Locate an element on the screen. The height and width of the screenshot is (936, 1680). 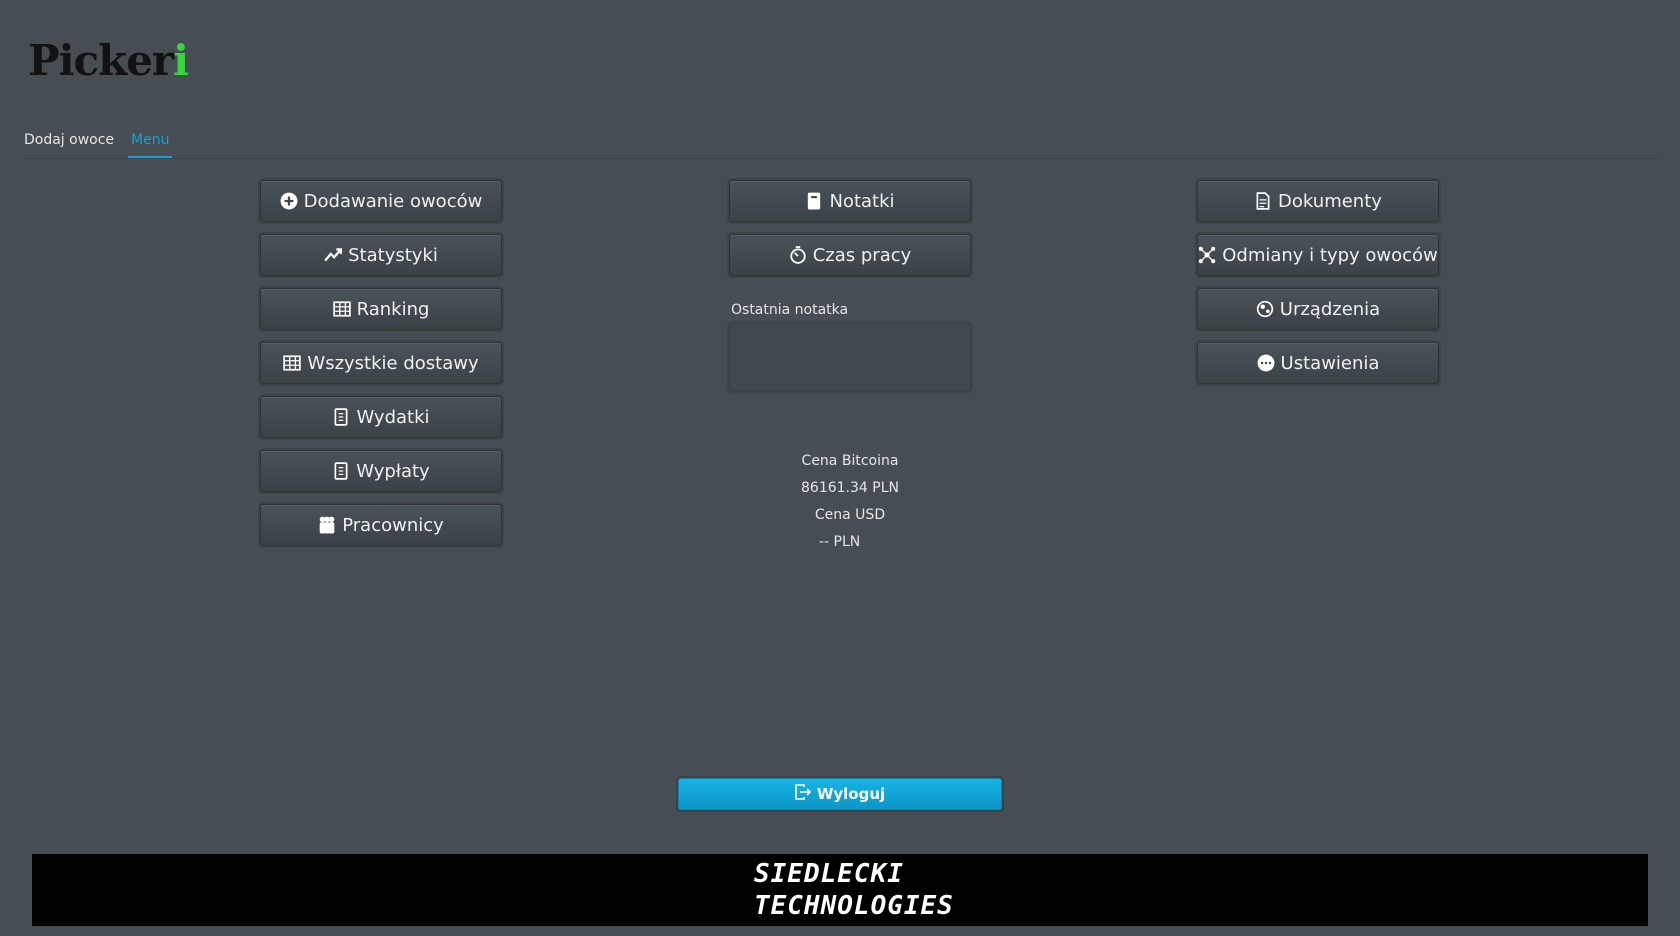
button-label: Notatki is located at coordinates (862, 201).